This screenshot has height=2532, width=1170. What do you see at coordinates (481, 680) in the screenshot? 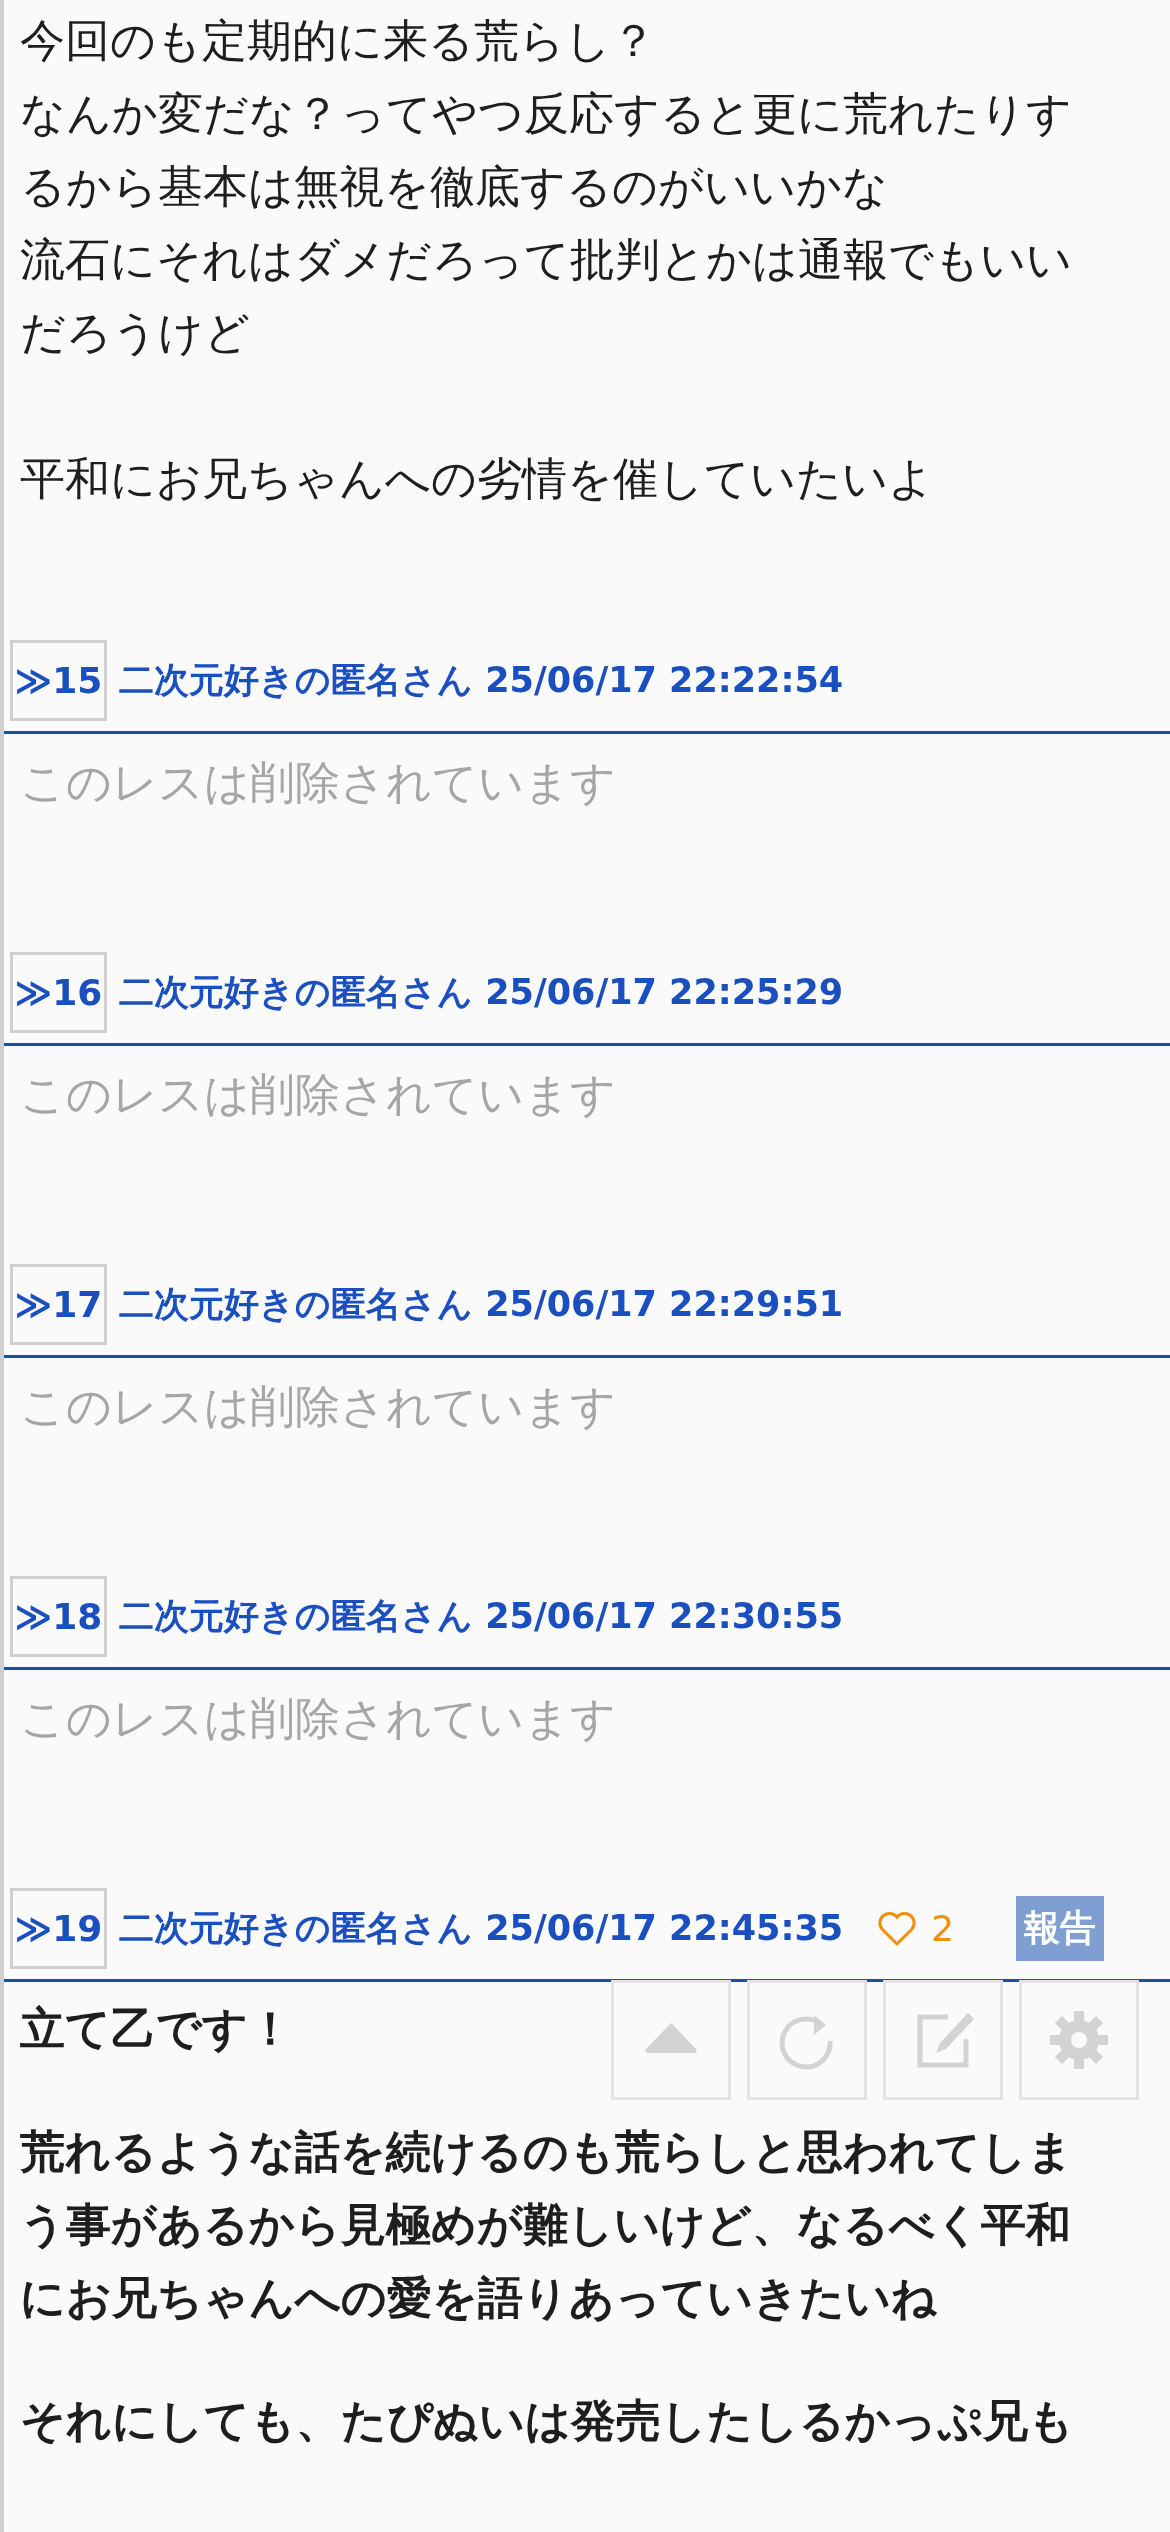
I see `author-timestamp: 二次元好きの匿名さん 25/06/17 22:22:54` at bounding box center [481, 680].